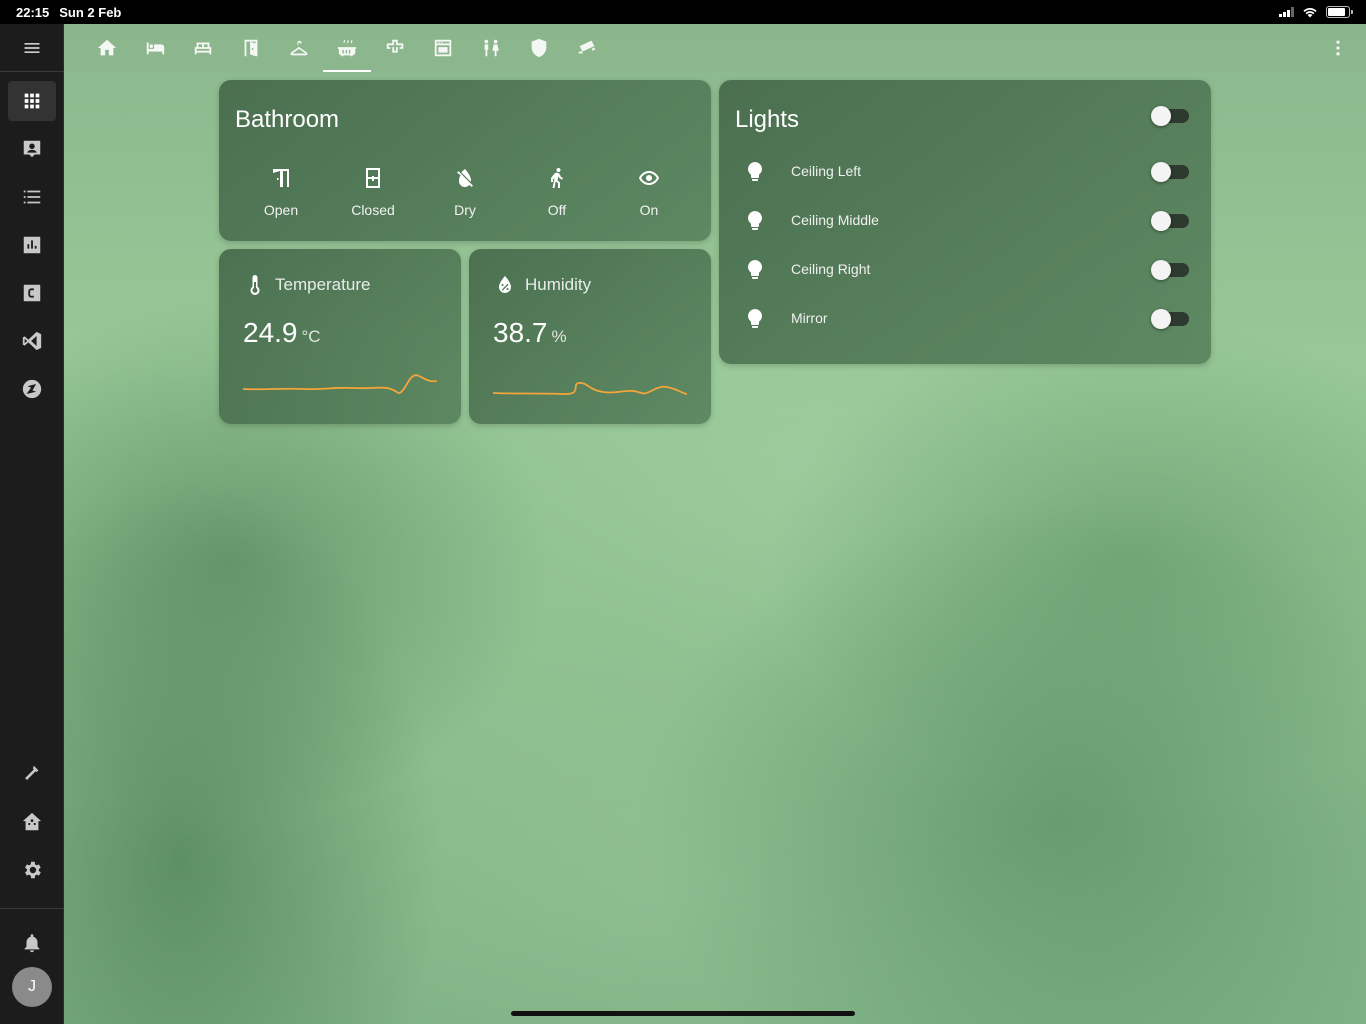 This screenshot has width=1366, height=1024. What do you see at coordinates (590, 388) in the screenshot?
I see `humidity-sparkline` at bounding box center [590, 388].